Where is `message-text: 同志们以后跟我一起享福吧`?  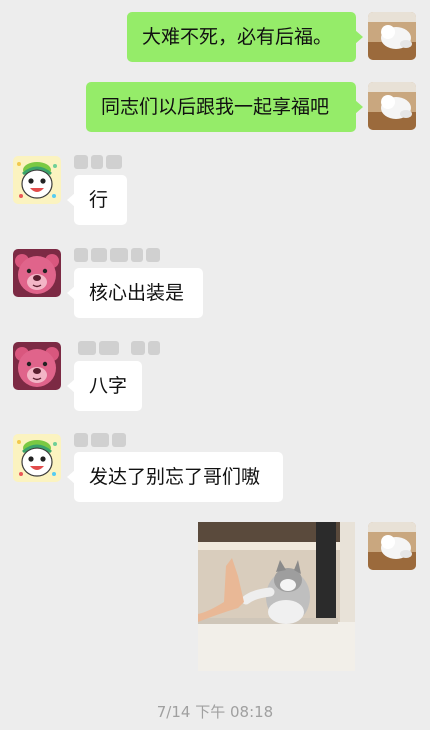
message-text: 同志们以后跟我一起享福吧 is located at coordinates (215, 107).